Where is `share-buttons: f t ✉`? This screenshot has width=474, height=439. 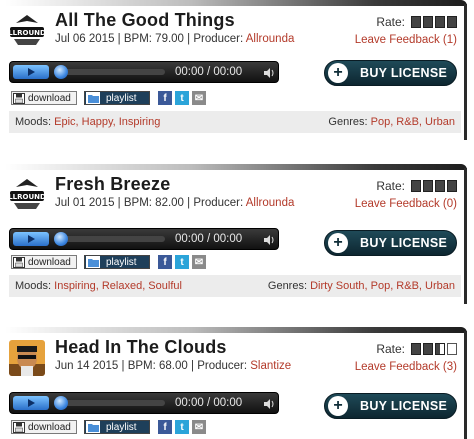
share-buttons: f t ✉ is located at coordinates (182, 427).